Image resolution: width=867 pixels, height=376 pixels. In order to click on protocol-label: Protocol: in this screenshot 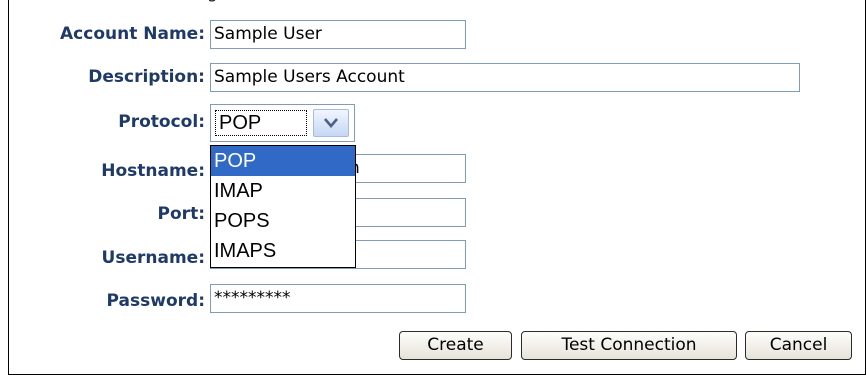, I will do `click(161, 122)`.